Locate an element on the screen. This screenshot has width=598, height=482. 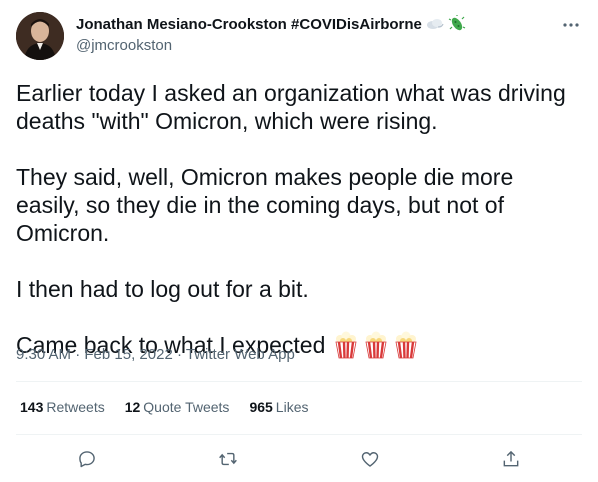
more-options-button is located at coordinates (571, 25).